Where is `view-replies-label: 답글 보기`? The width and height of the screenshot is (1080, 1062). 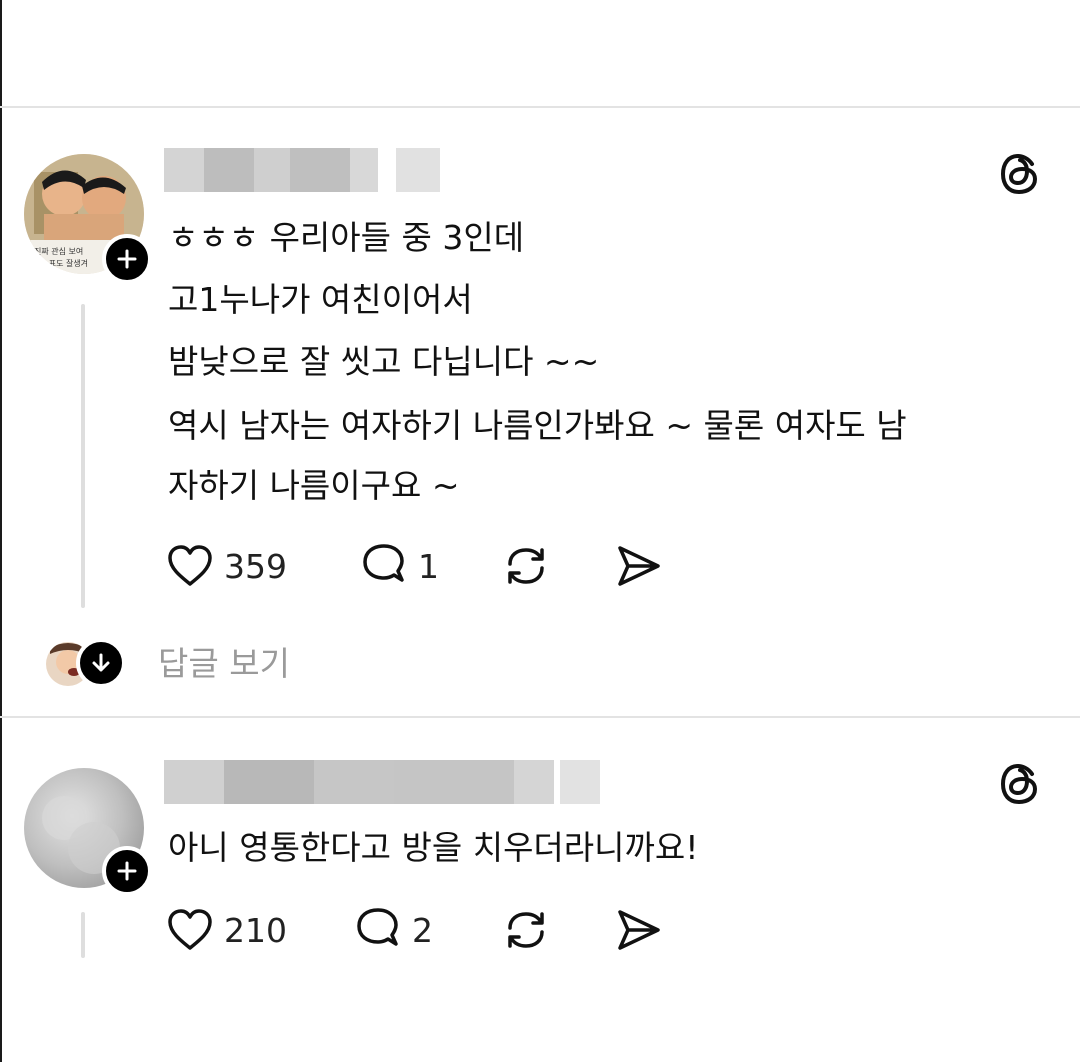 view-replies-label: 답글 보기 is located at coordinates (224, 664).